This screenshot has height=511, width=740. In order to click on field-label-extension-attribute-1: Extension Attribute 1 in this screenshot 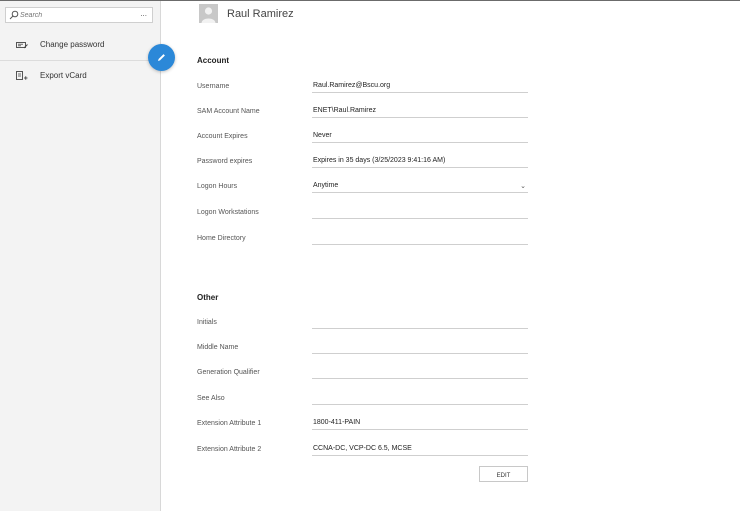, I will do `click(229, 423)`.